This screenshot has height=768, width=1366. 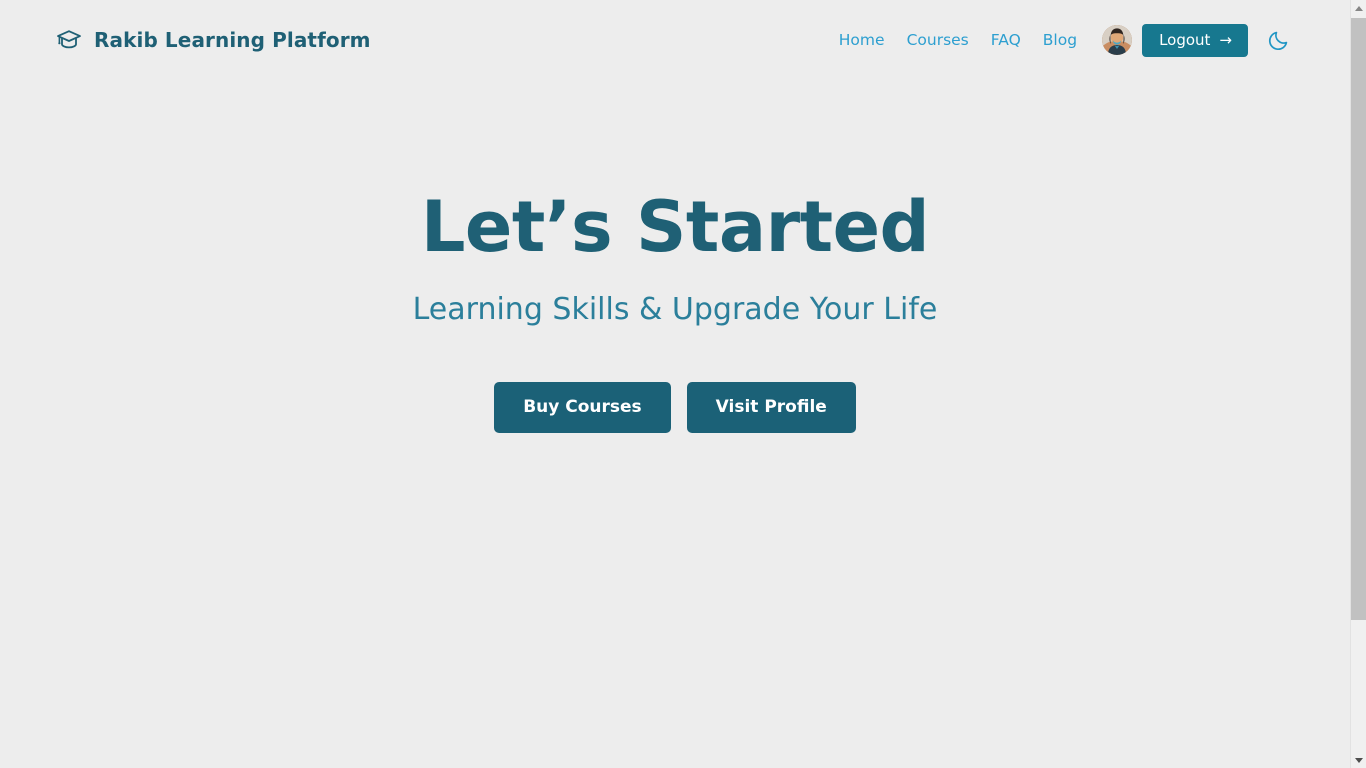 I want to click on dark-mode-toggle, so click(x=1279, y=40).